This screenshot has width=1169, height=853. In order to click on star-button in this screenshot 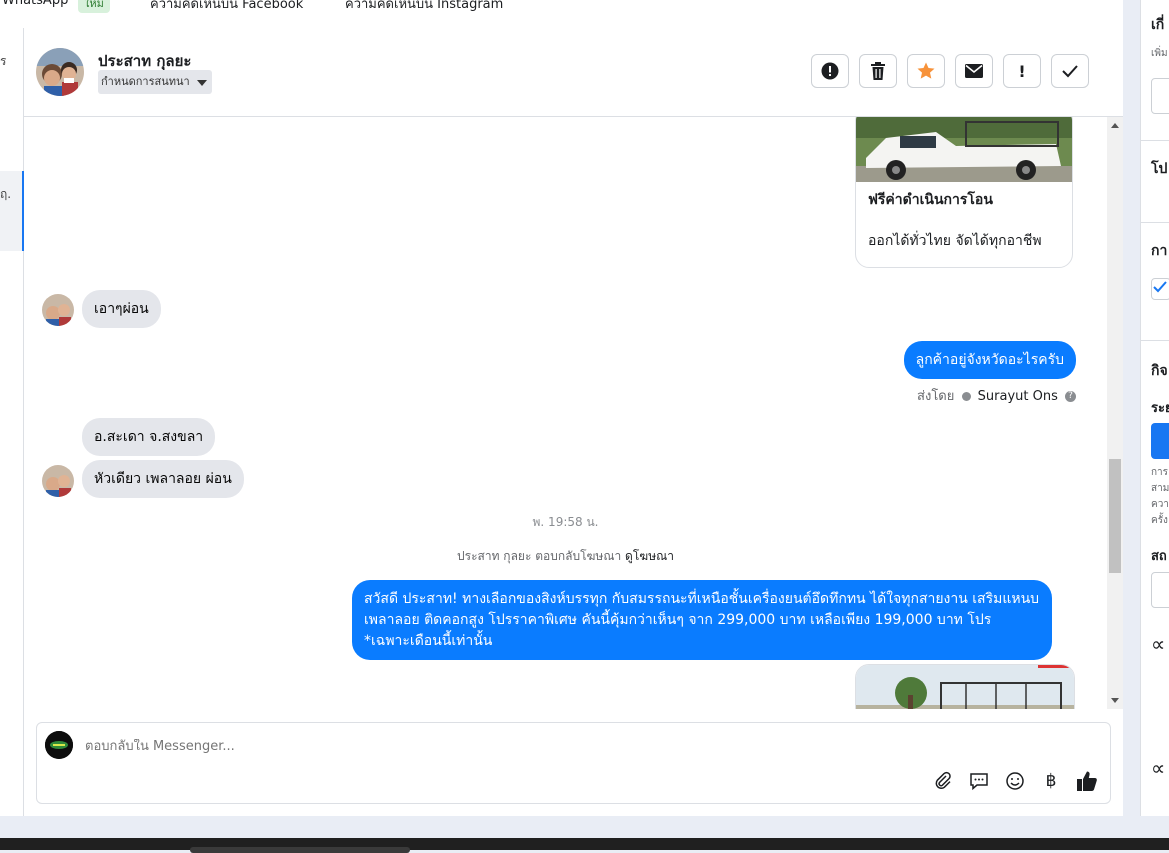, I will do `click(926, 71)`.